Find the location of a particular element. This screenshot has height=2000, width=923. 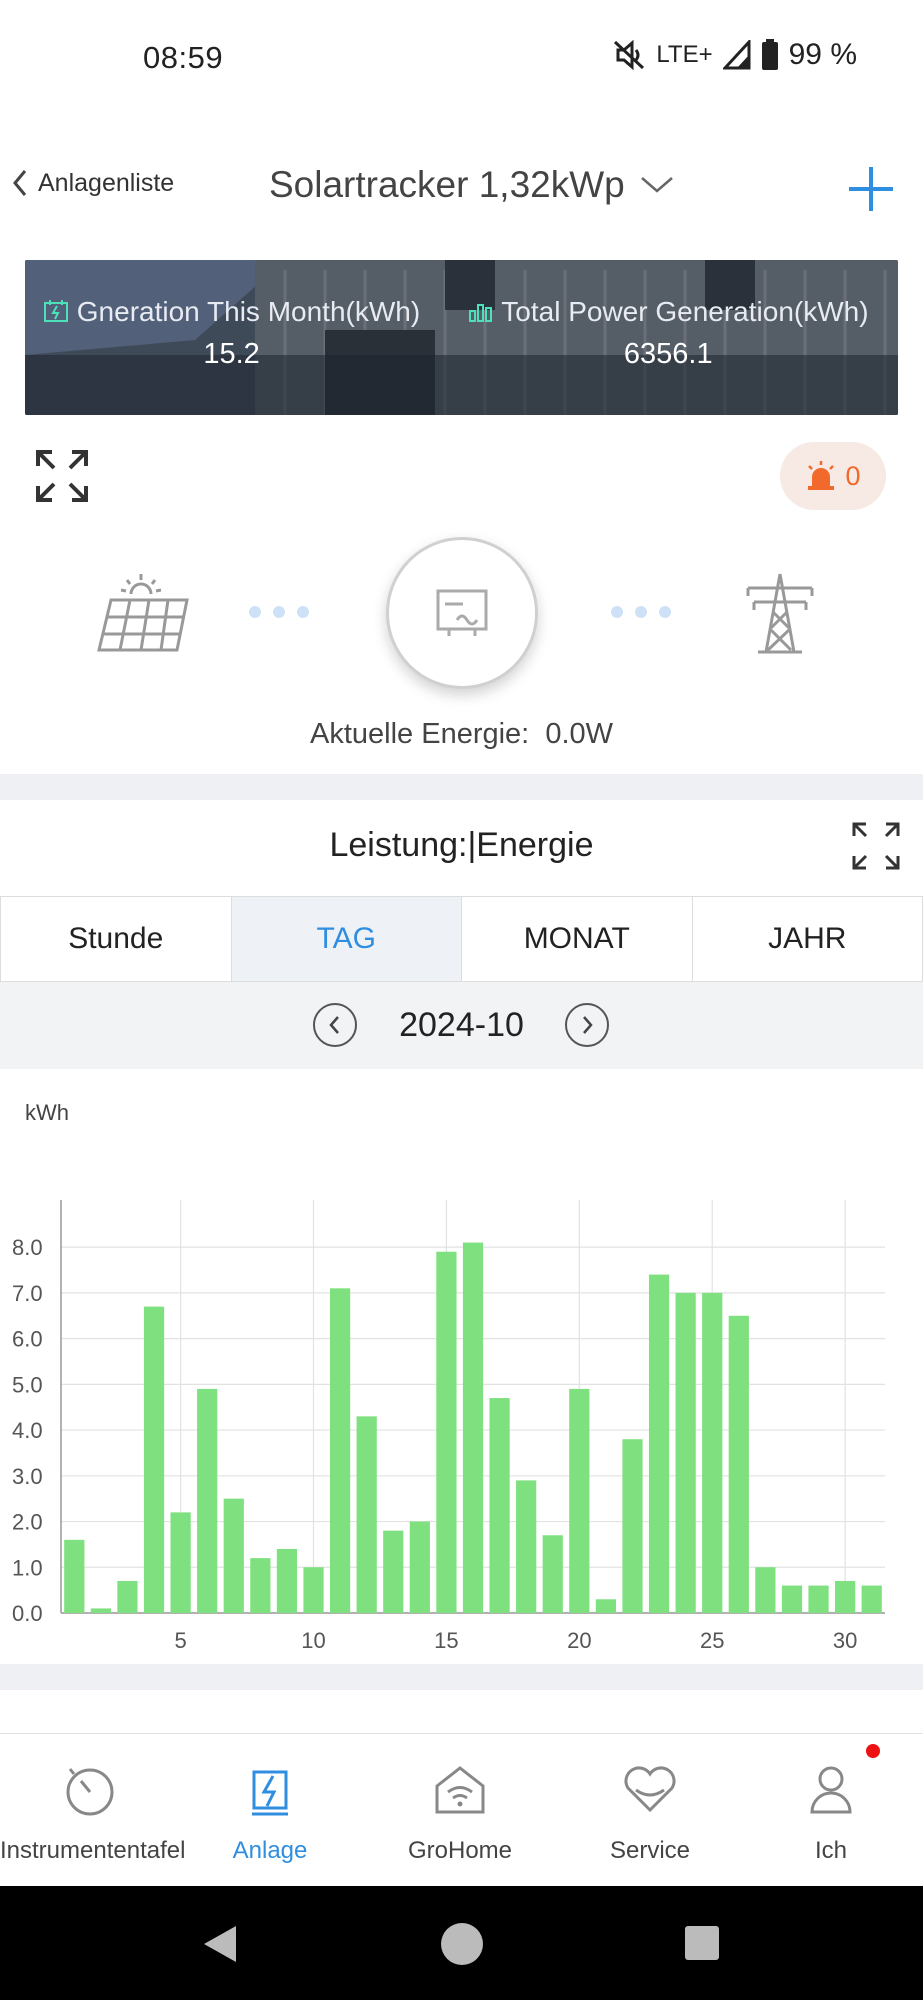

x-tick-label: 20 is located at coordinates (579, 1640).